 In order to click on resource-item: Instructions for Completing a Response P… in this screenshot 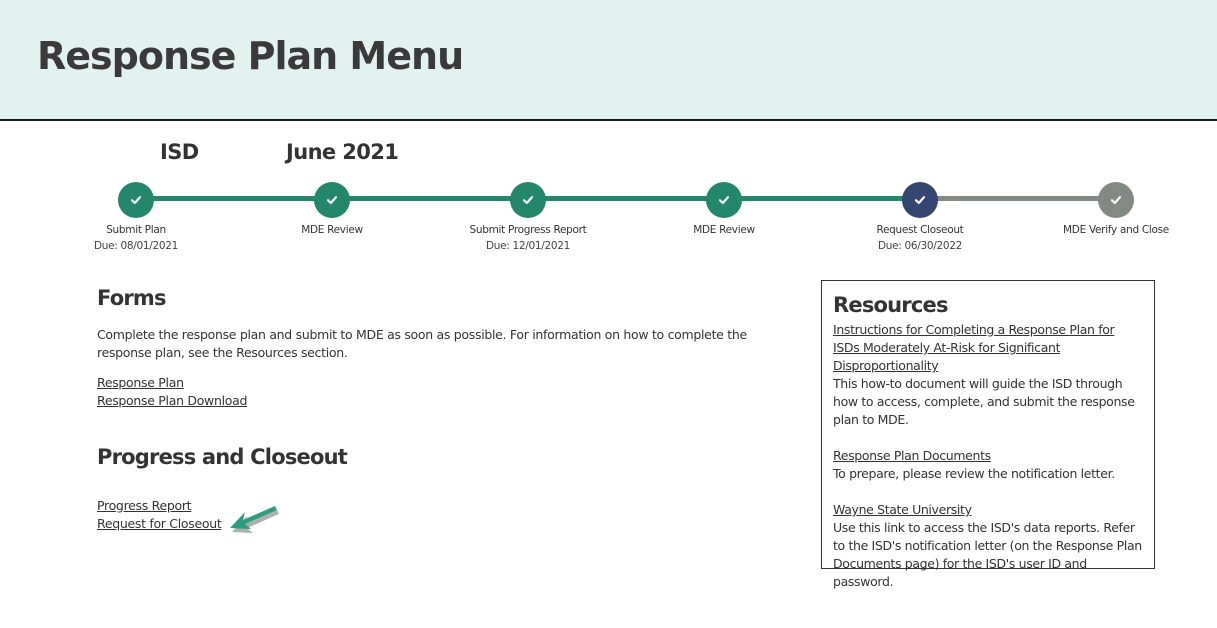, I will do `click(988, 375)`.